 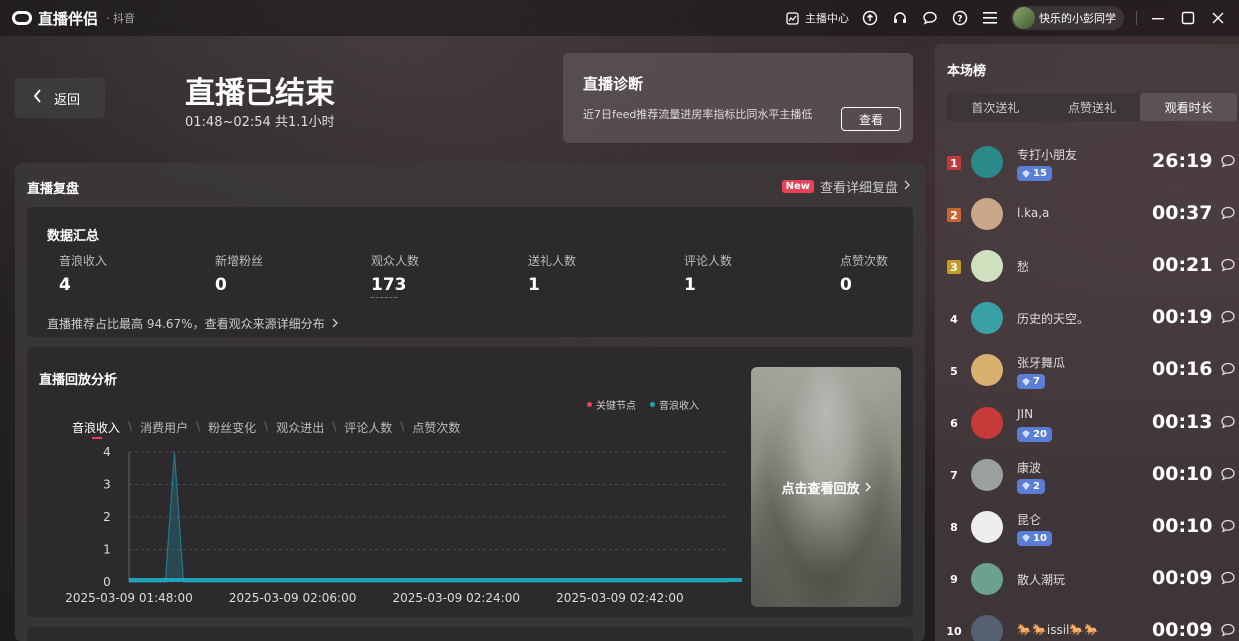 What do you see at coordinates (552, 273) in the screenshot?
I see `stat-gifters: 送礼人数 1` at bounding box center [552, 273].